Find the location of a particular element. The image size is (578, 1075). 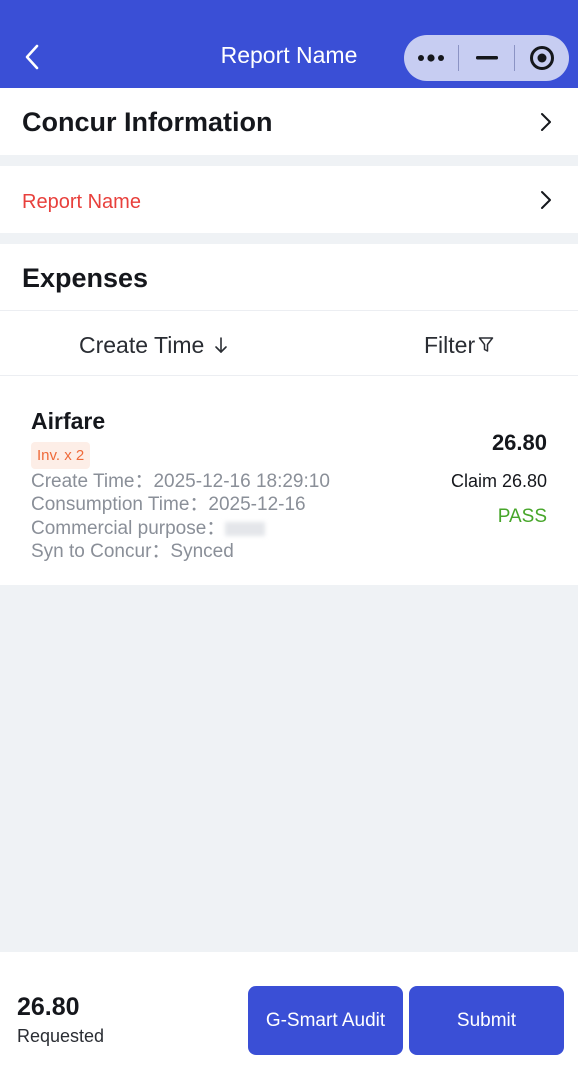

submit-button: Submit is located at coordinates (486, 1020).